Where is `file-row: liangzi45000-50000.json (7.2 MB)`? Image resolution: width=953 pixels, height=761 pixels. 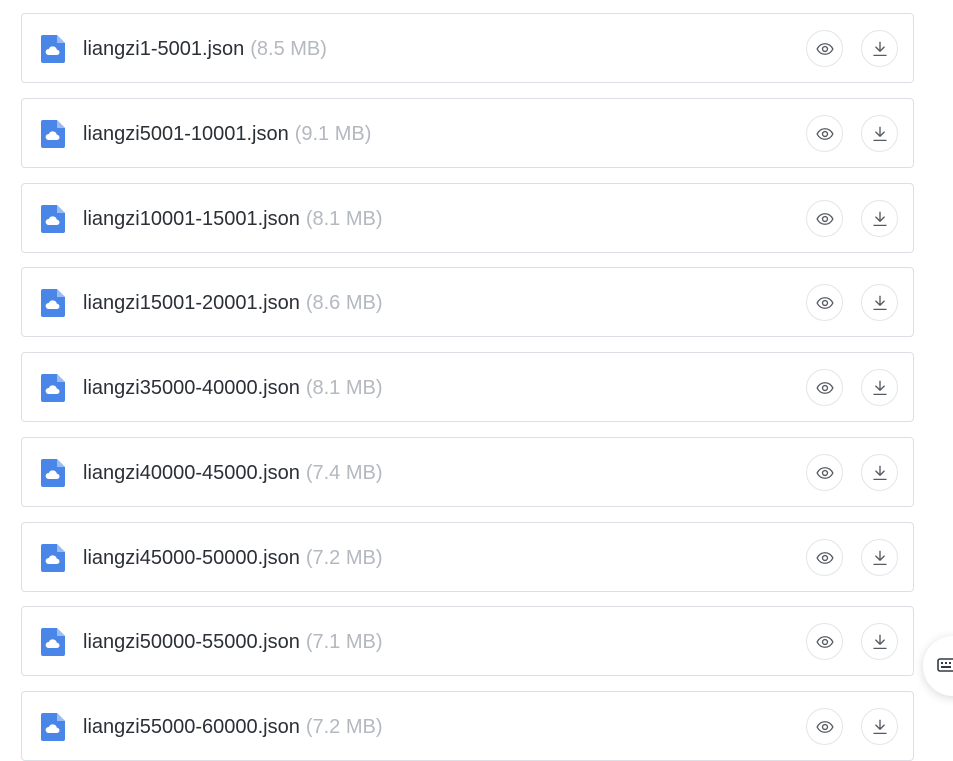
file-row: liangzi45000-50000.json (7.2 MB) is located at coordinates (467, 557).